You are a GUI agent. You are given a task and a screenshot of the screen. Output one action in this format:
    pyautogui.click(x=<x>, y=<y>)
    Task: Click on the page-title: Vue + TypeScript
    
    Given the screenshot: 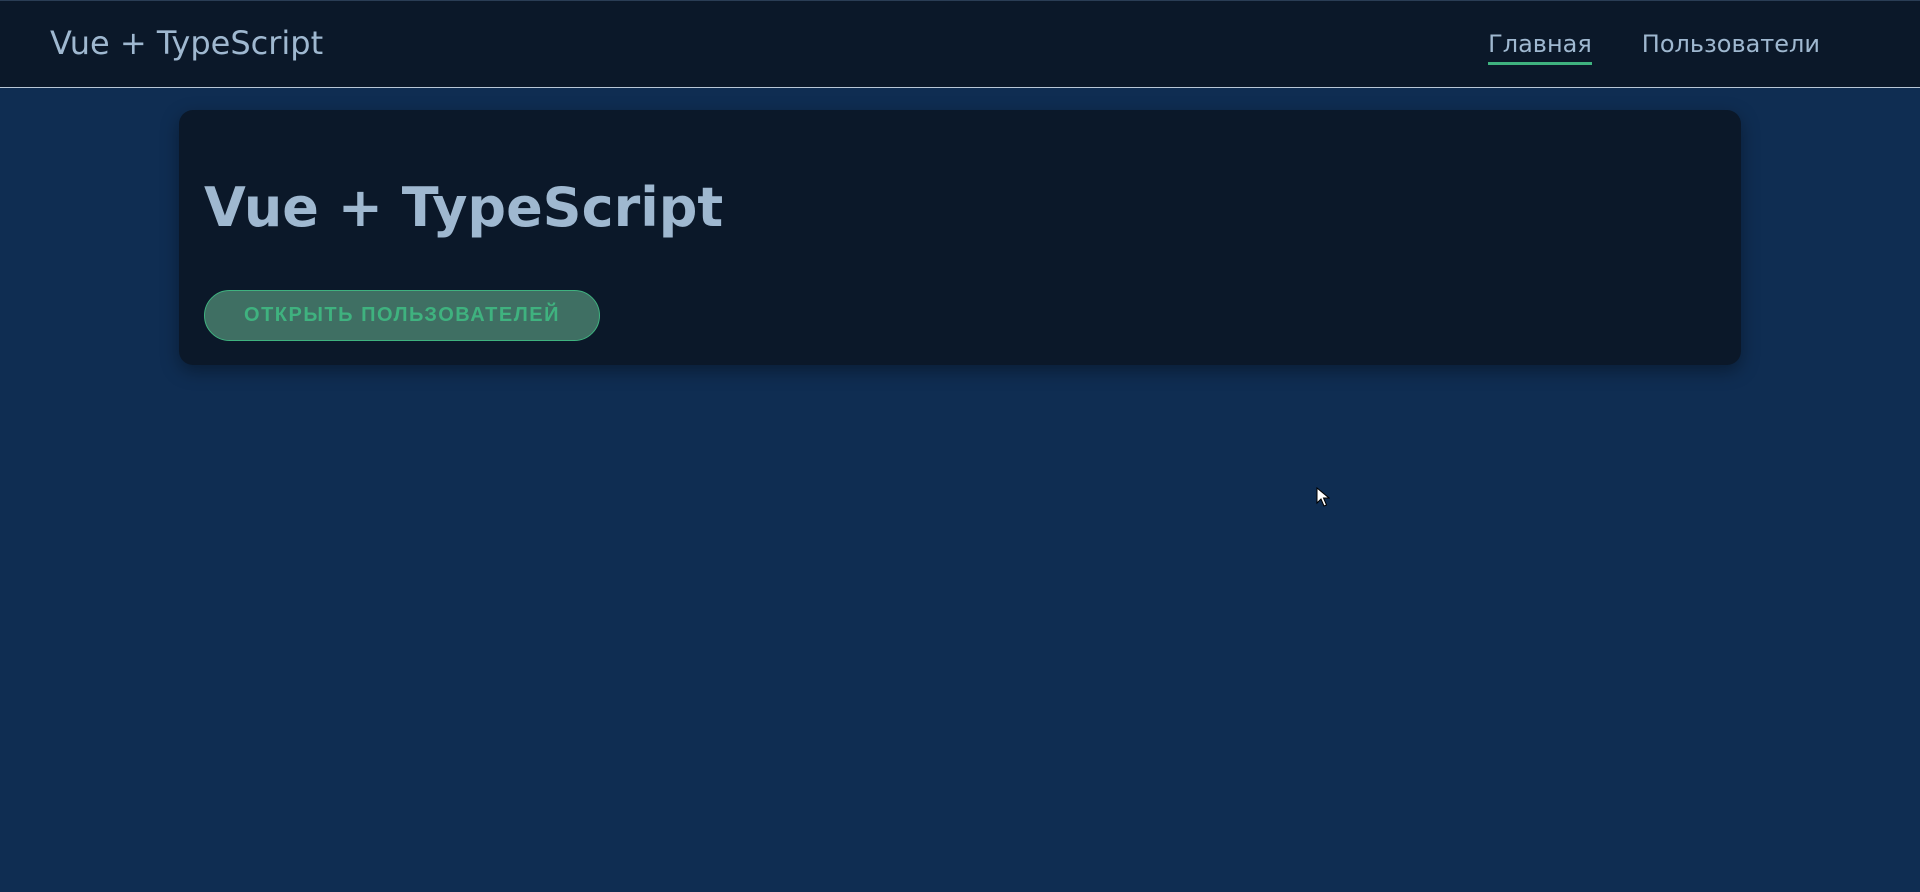 What is the action you would take?
    pyautogui.click(x=464, y=207)
    